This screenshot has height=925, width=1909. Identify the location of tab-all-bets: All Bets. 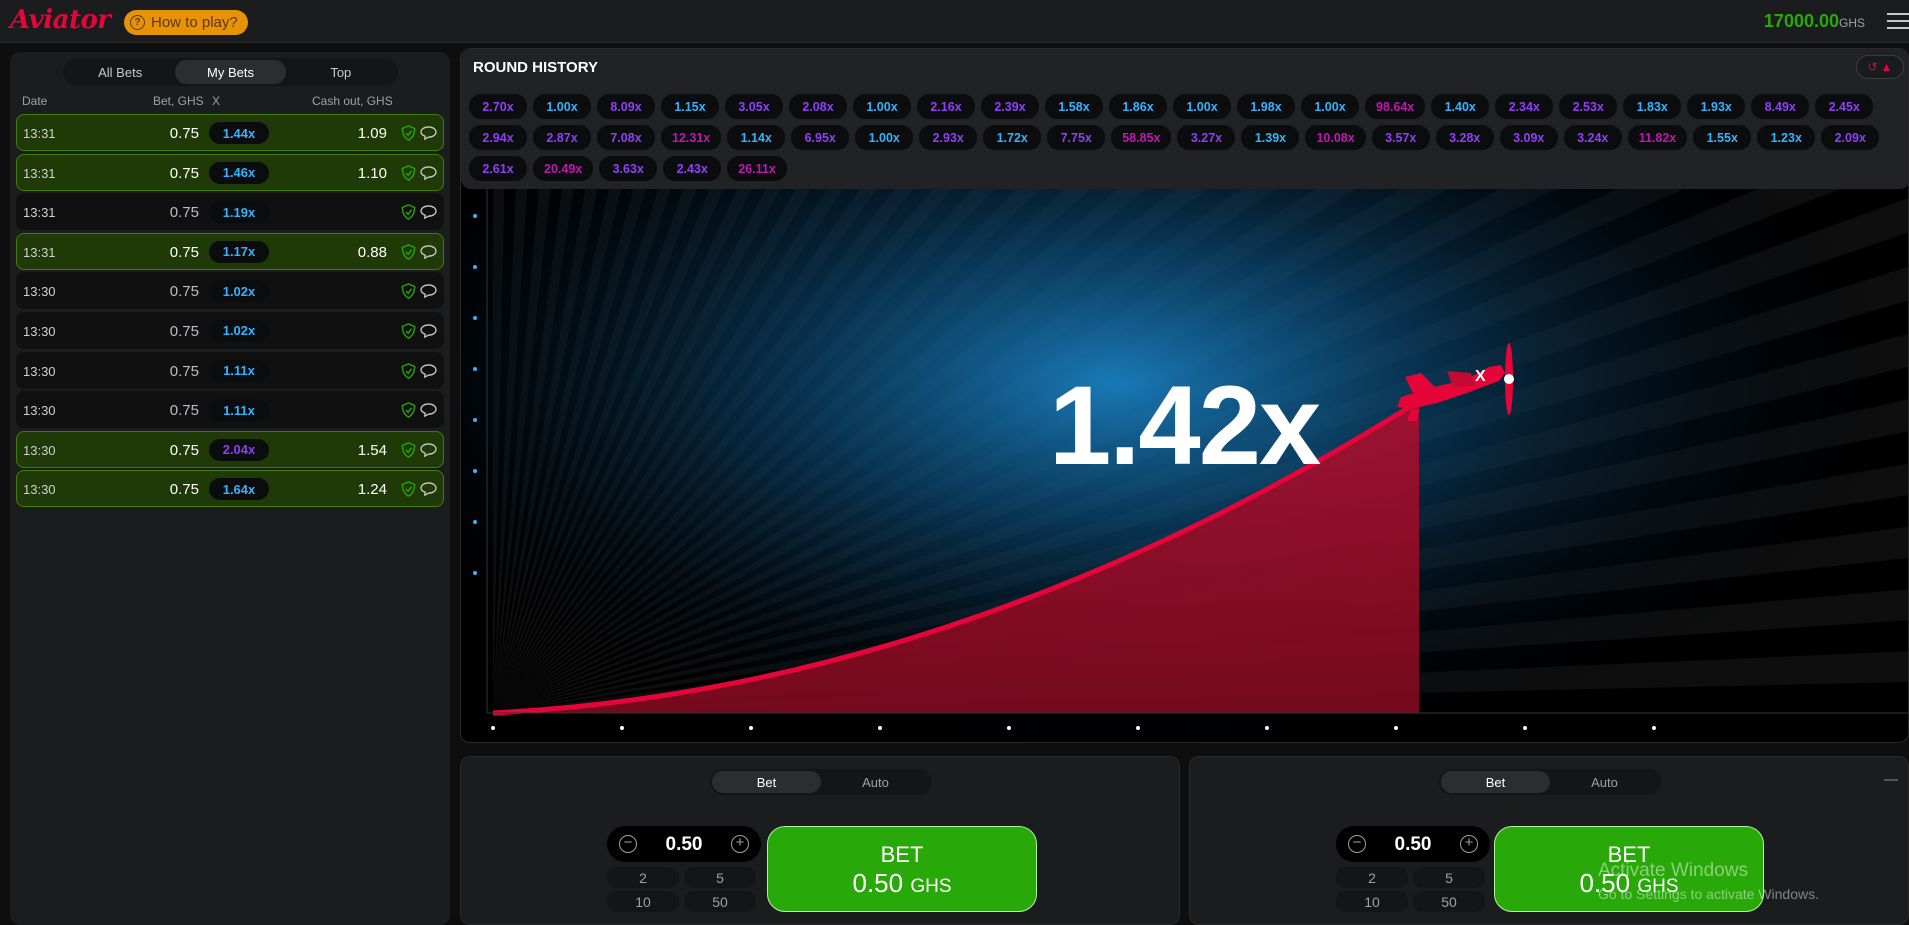
(120, 72).